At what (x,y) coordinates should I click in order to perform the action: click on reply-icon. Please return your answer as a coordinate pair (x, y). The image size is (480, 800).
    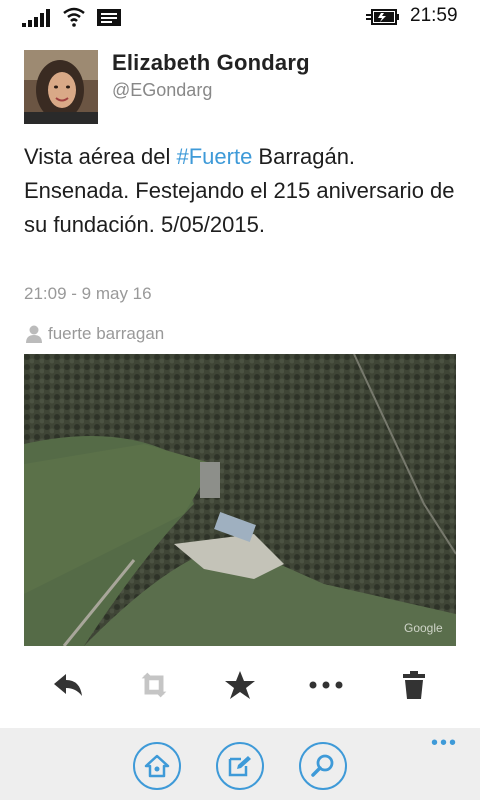
    Looking at the image, I should click on (68, 685).